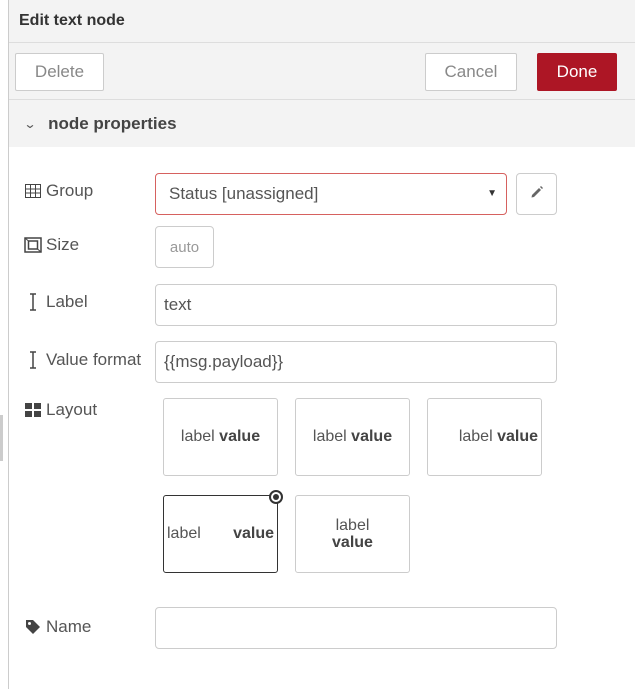 The width and height of the screenshot is (635, 689). What do you see at coordinates (331, 194) in the screenshot?
I see `group-select: Status [unassigned] ▼` at bounding box center [331, 194].